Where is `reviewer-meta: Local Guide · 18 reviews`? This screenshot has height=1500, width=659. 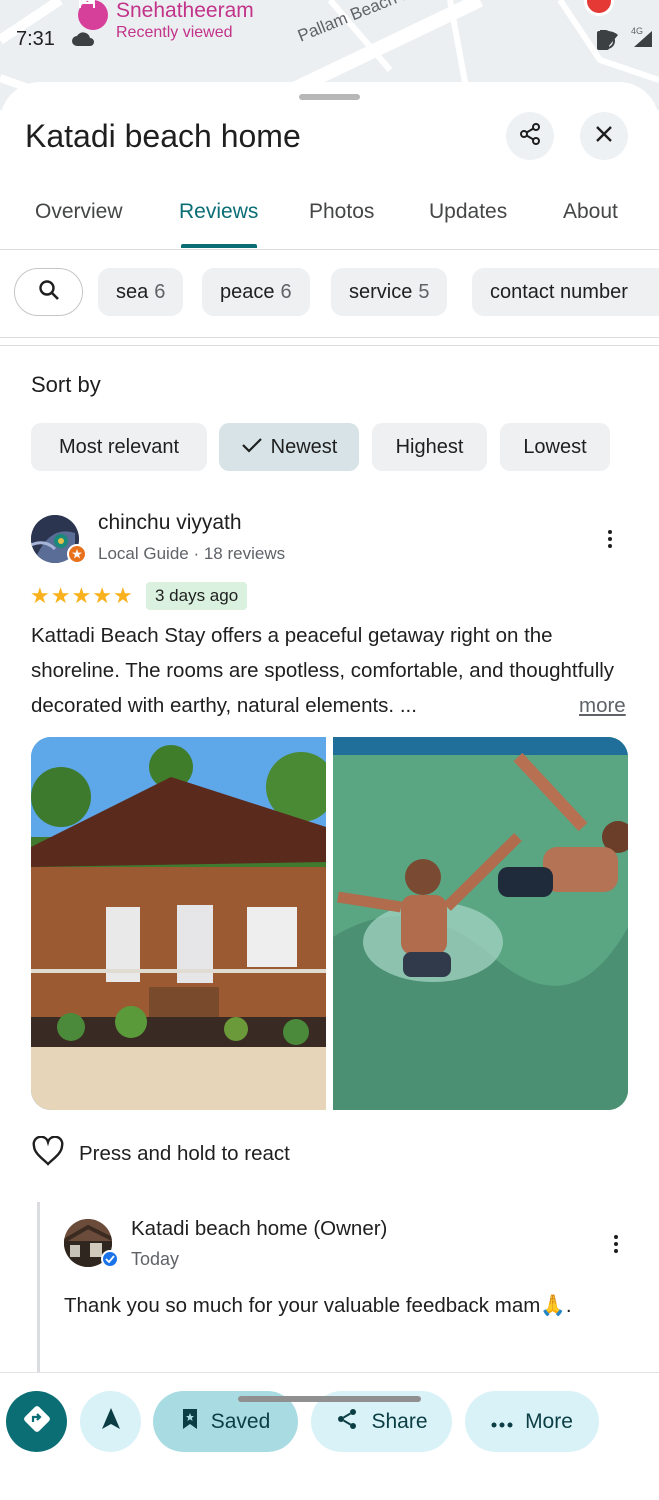 reviewer-meta: Local Guide · 18 reviews is located at coordinates (192, 553).